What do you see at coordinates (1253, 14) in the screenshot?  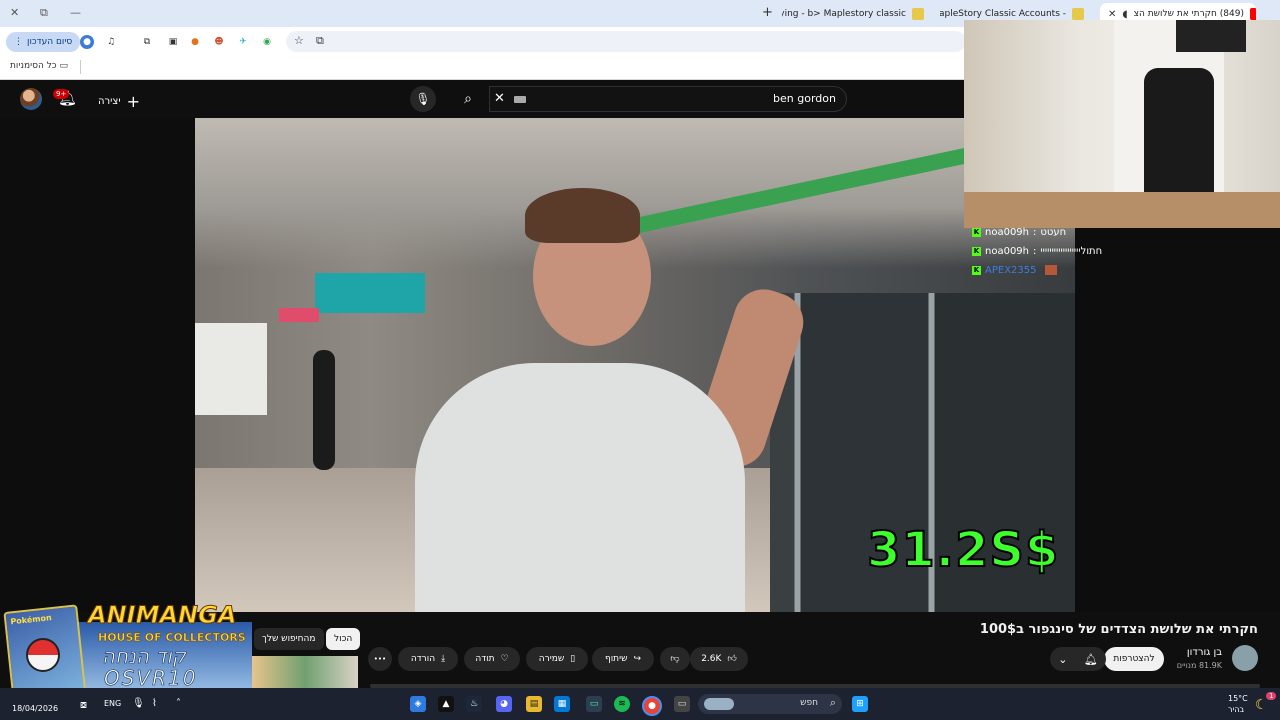 I see `youtube-favicon-icon` at bounding box center [1253, 14].